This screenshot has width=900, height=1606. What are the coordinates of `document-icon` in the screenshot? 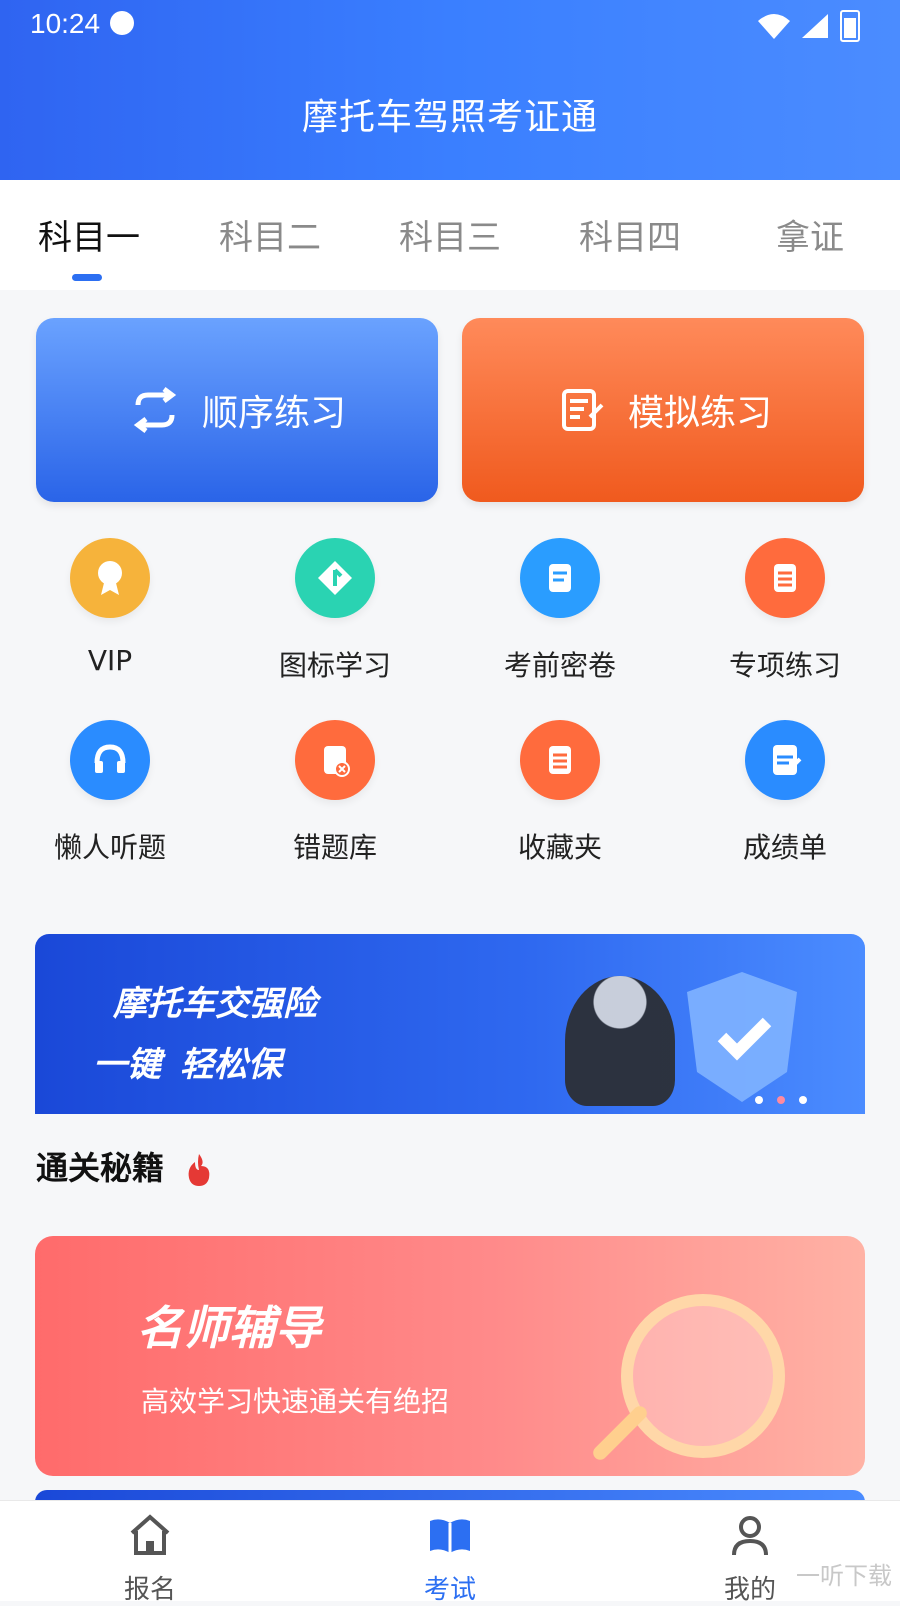 It's located at (560, 578).